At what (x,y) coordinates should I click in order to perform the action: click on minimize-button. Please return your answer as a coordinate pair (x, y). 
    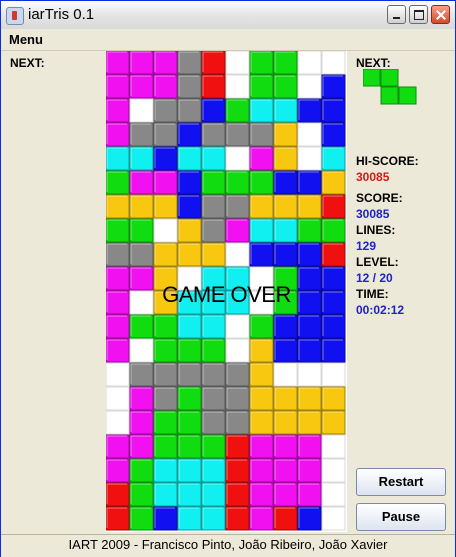
    Looking at the image, I should click on (396, 14).